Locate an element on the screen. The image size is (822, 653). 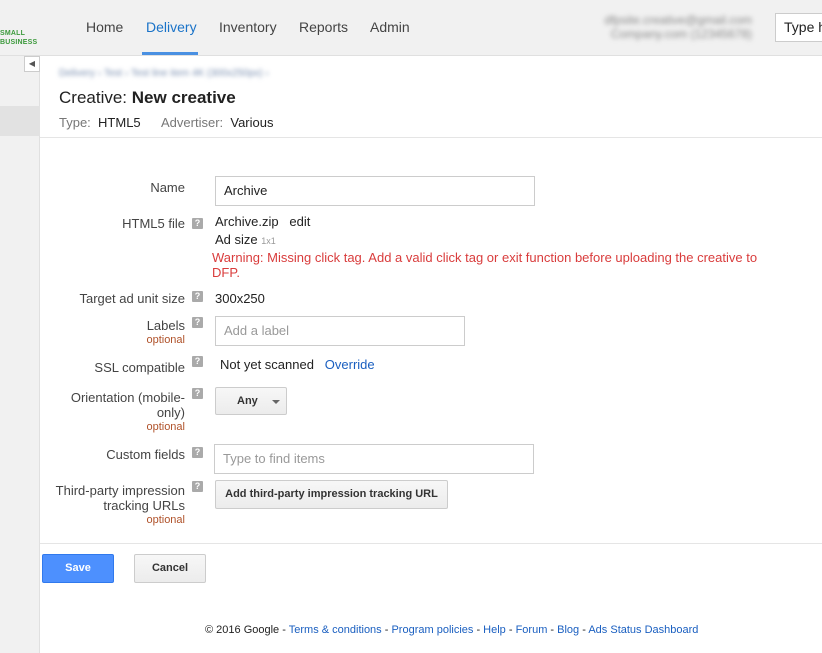
html5-file-label: HTML5 file is located at coordinates (153, 223).